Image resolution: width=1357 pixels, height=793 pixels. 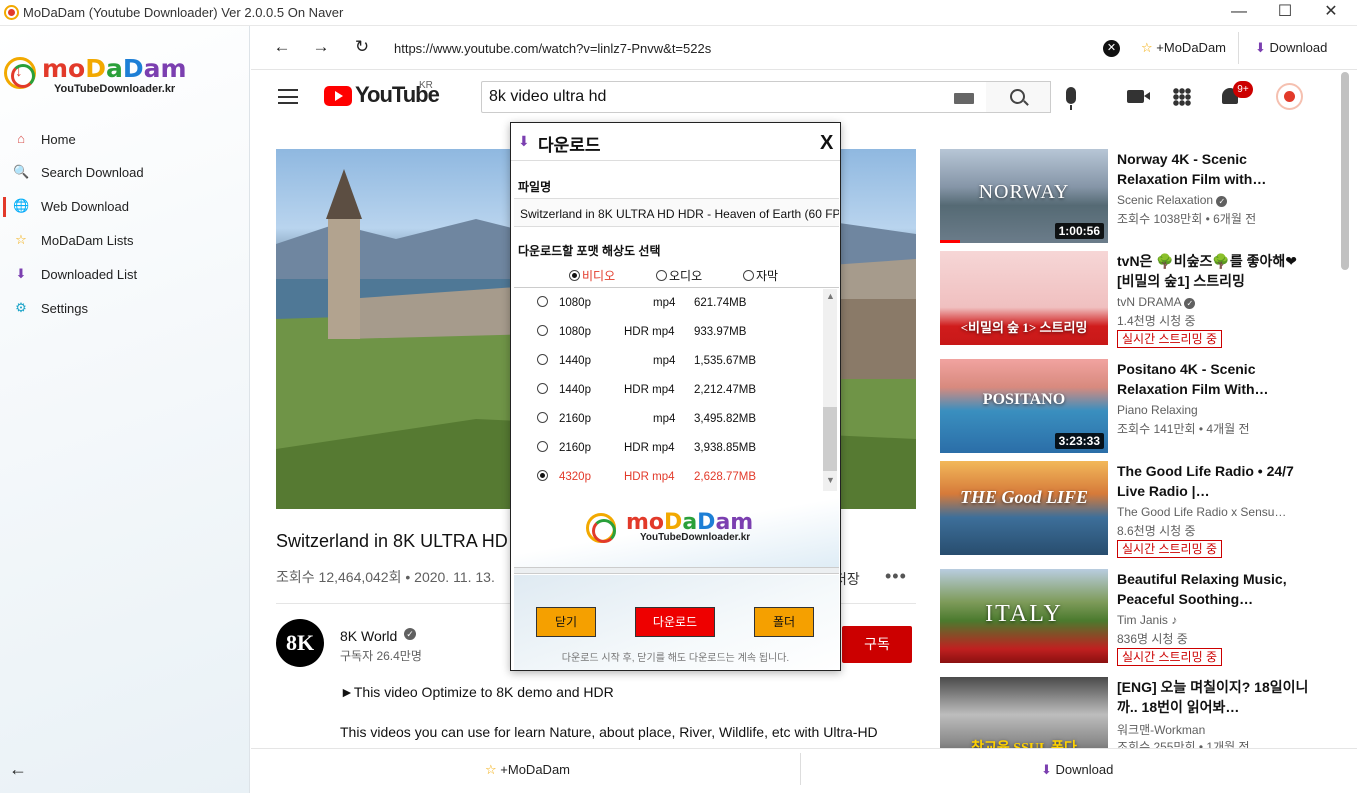 What do you see at coordinates (877, 644) in the screenshot?
I see `subscribe-button: 구독` at bounding box center [877, 644].